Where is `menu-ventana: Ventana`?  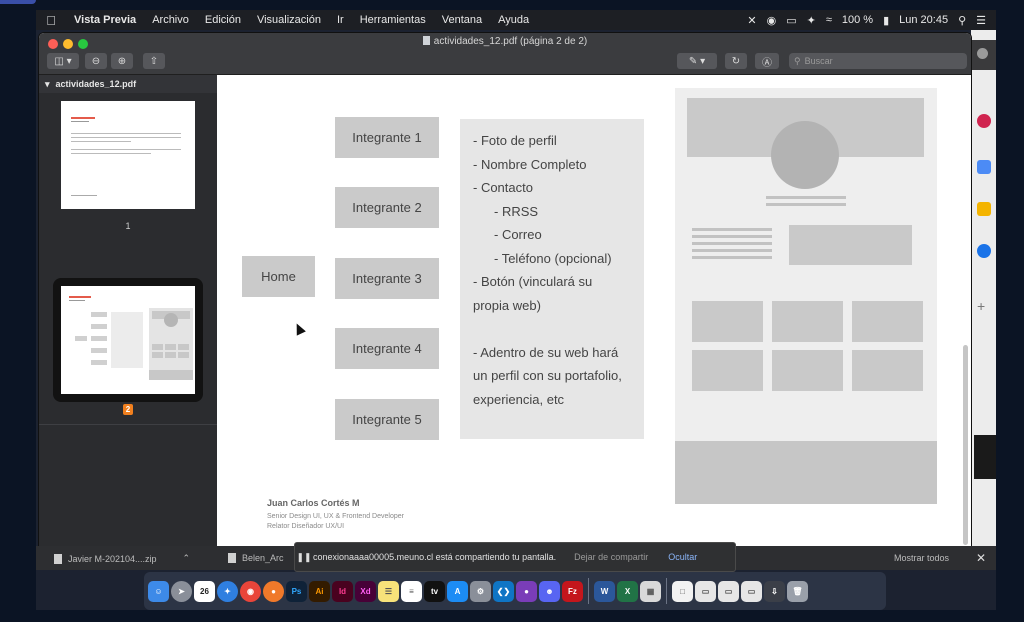 menu-ventana: Ventana is located at coordinates (462, 20).